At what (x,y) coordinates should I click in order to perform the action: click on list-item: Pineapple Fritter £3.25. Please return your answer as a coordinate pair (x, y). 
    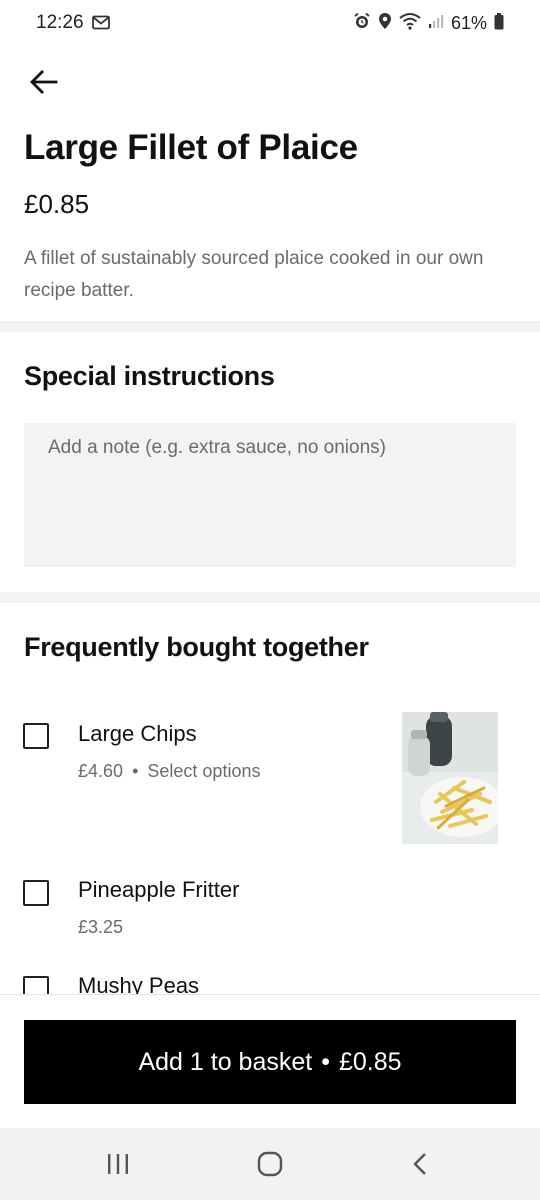
    Looking at the image, I should click on (270, 910).